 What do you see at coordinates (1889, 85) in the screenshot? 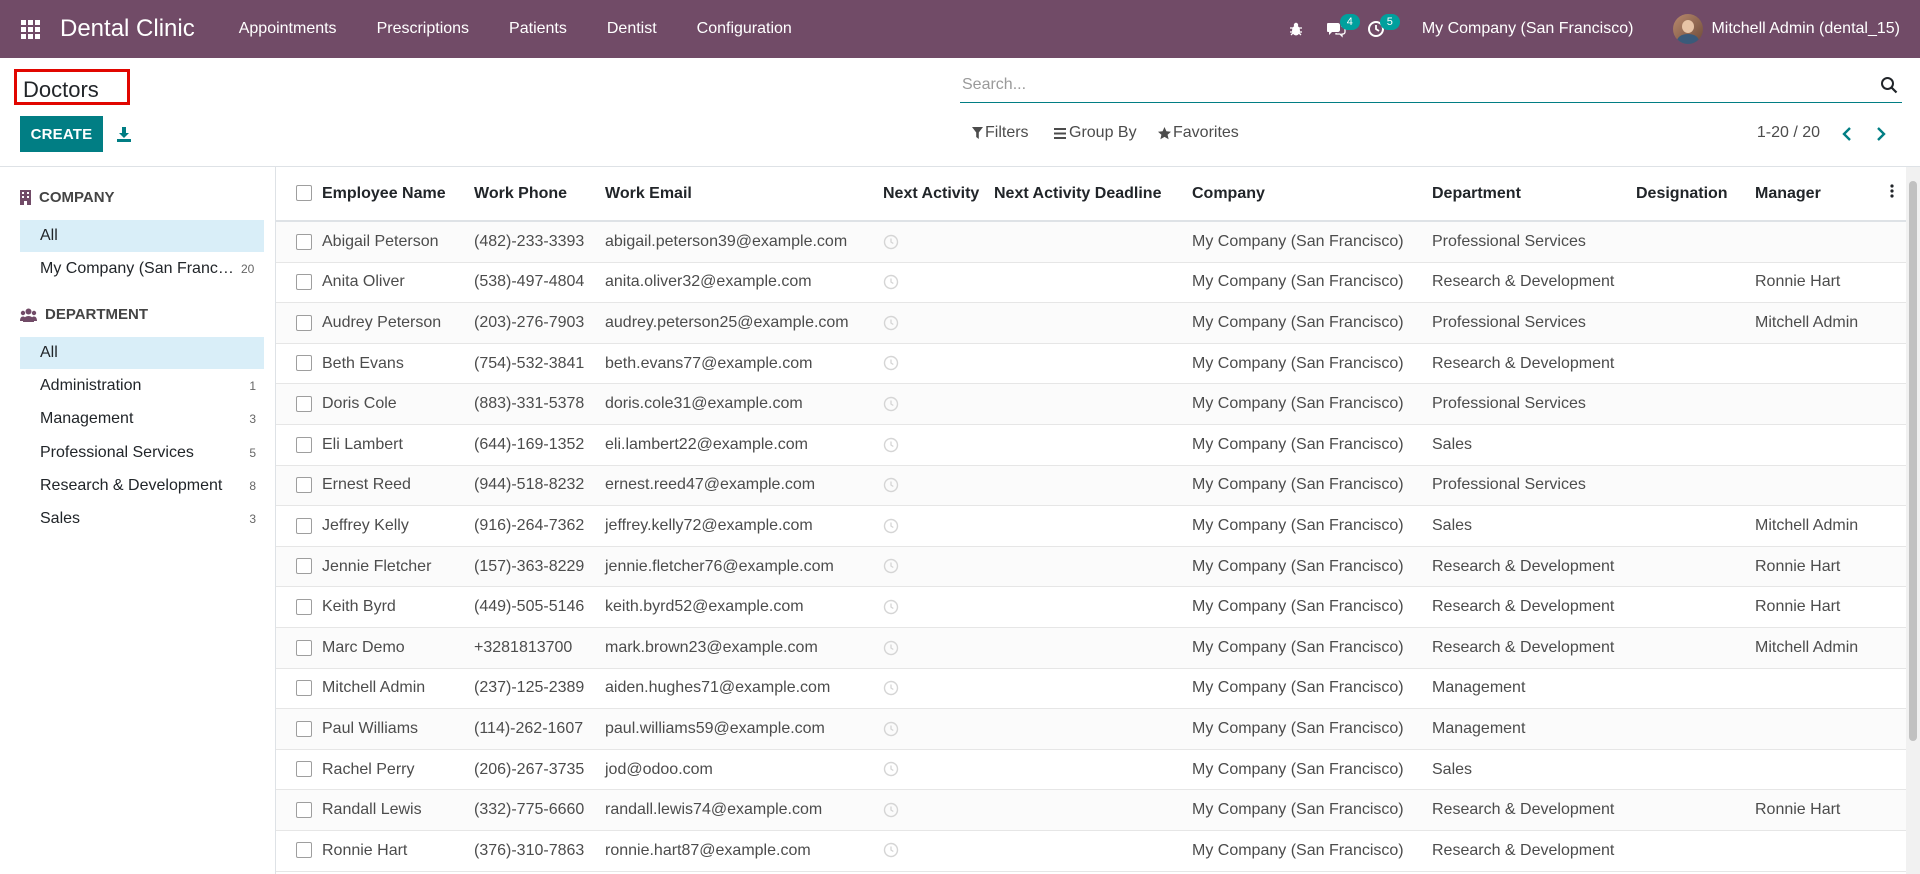
I see `search-icon` at bounding box center [1889, 85].